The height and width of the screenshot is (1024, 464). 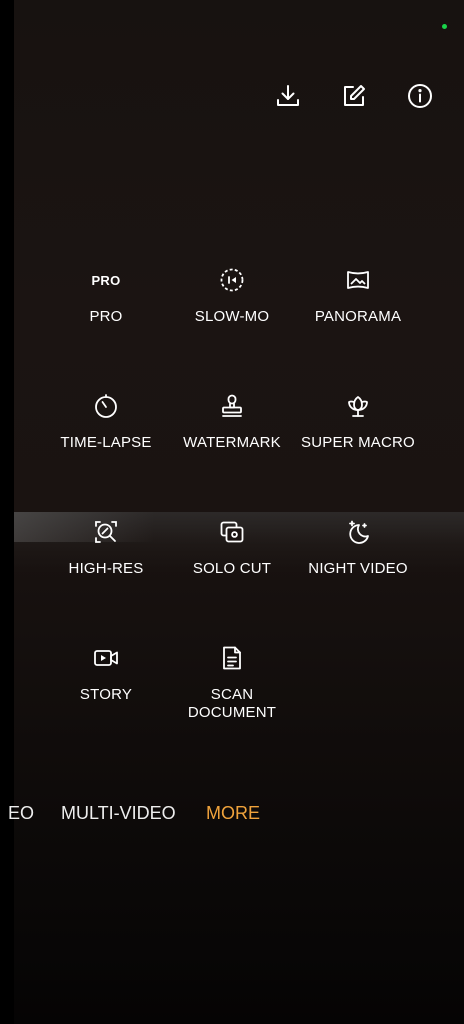 I want to click on solo-cut-icon, so click(x=232, y=532).